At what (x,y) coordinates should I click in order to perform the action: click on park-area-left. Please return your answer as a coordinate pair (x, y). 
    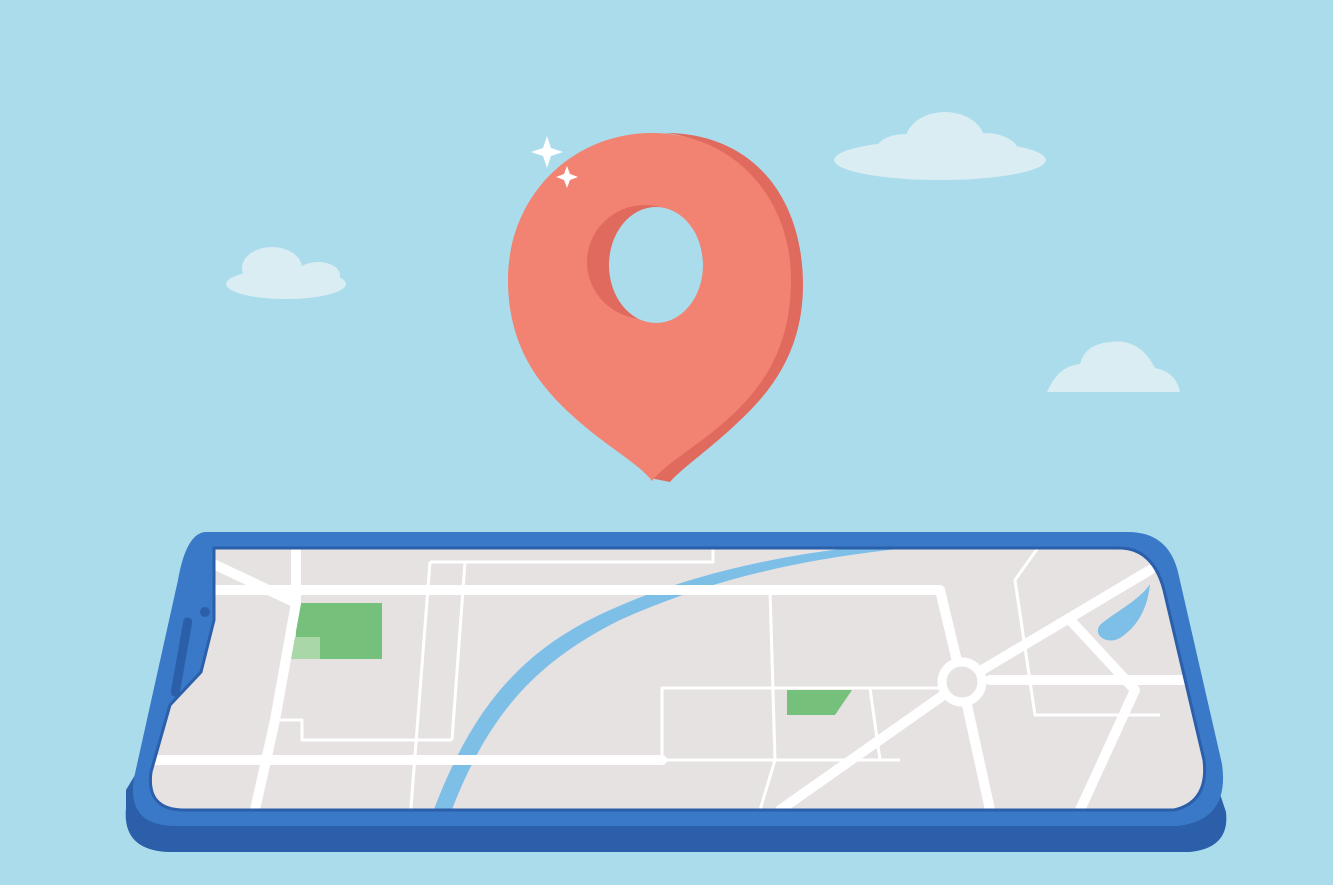
    Looking at the image, I should click on (335, 631).